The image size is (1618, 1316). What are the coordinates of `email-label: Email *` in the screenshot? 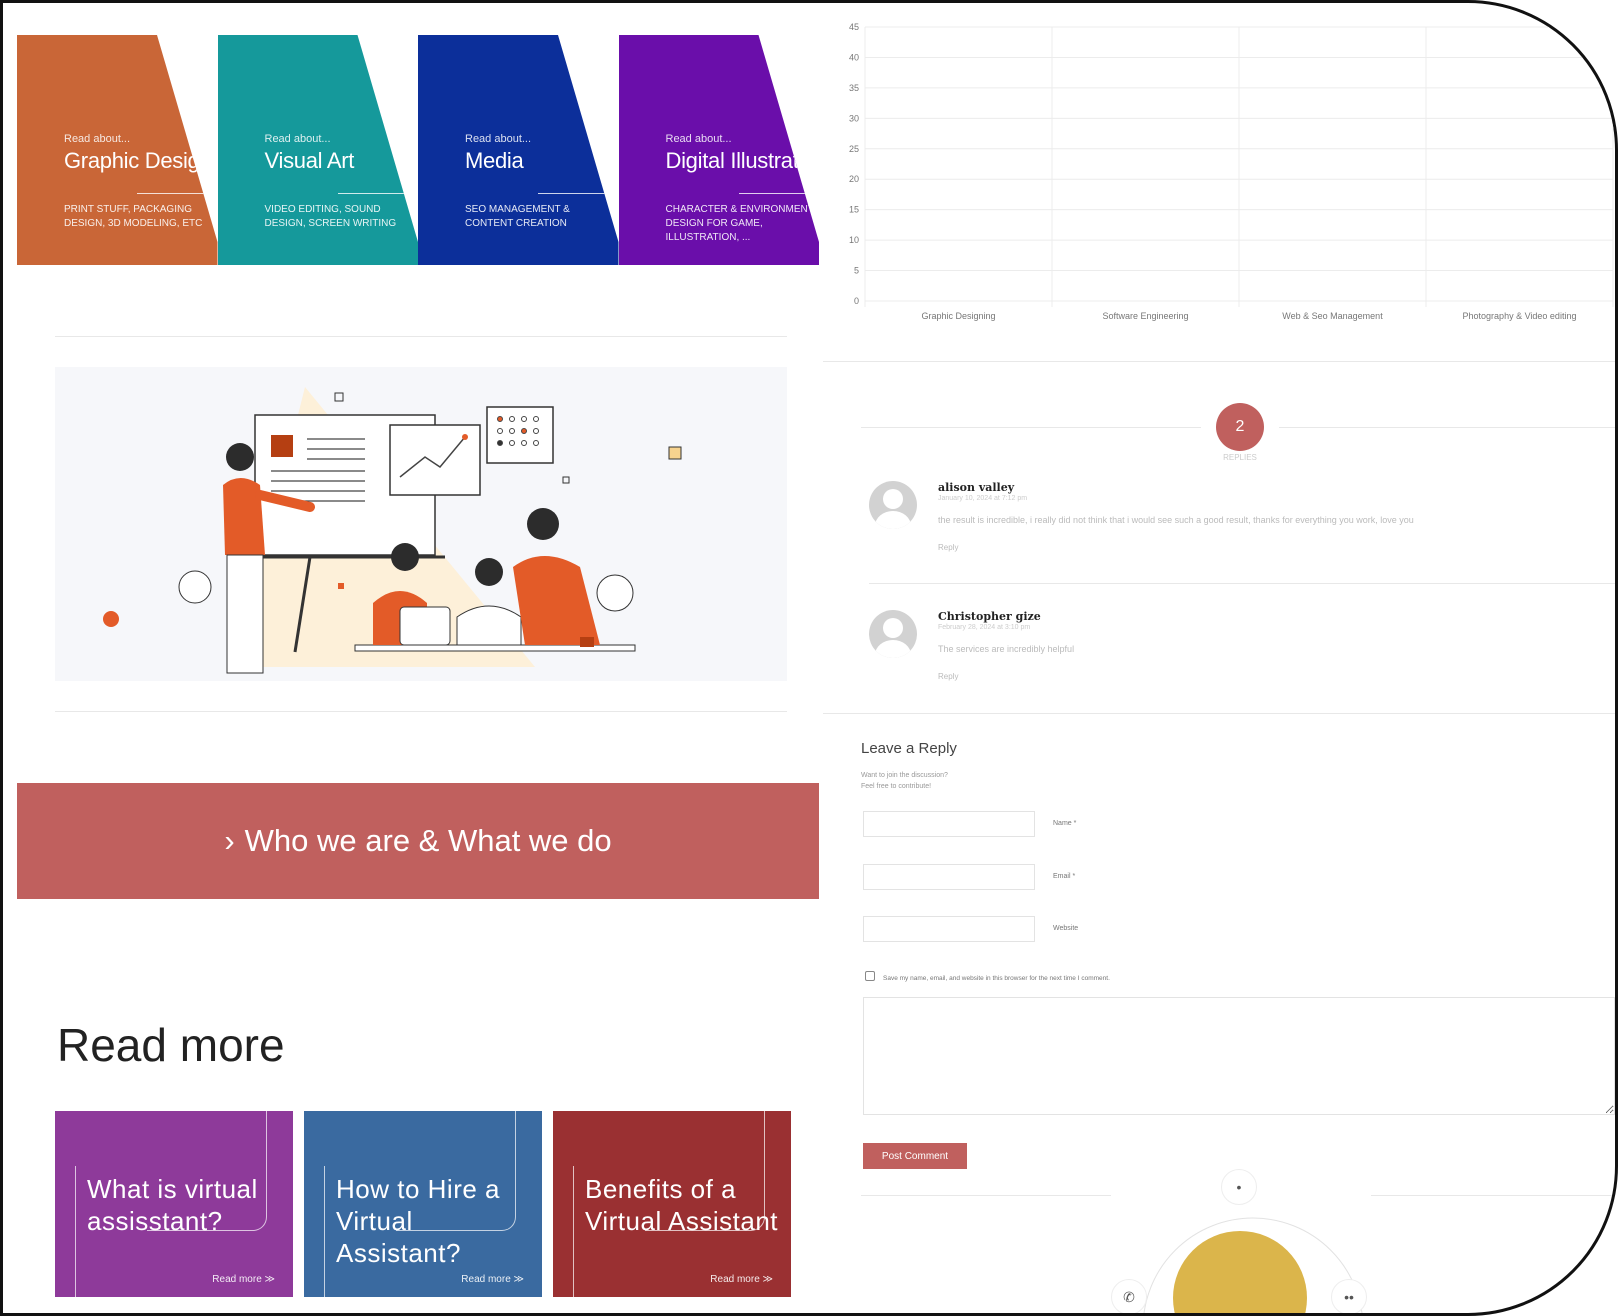 It's located at (1064, 876).